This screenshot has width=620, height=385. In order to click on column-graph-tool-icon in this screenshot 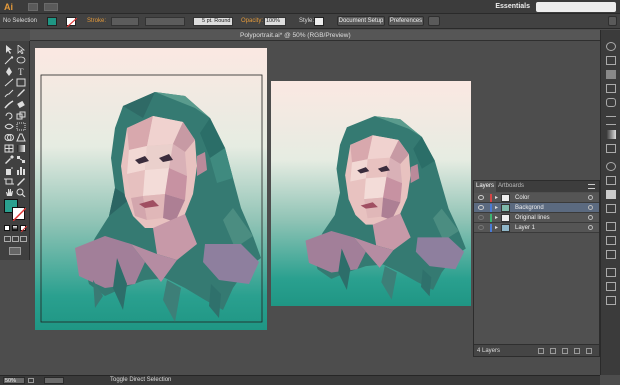, I will do `click(21, 170)`.